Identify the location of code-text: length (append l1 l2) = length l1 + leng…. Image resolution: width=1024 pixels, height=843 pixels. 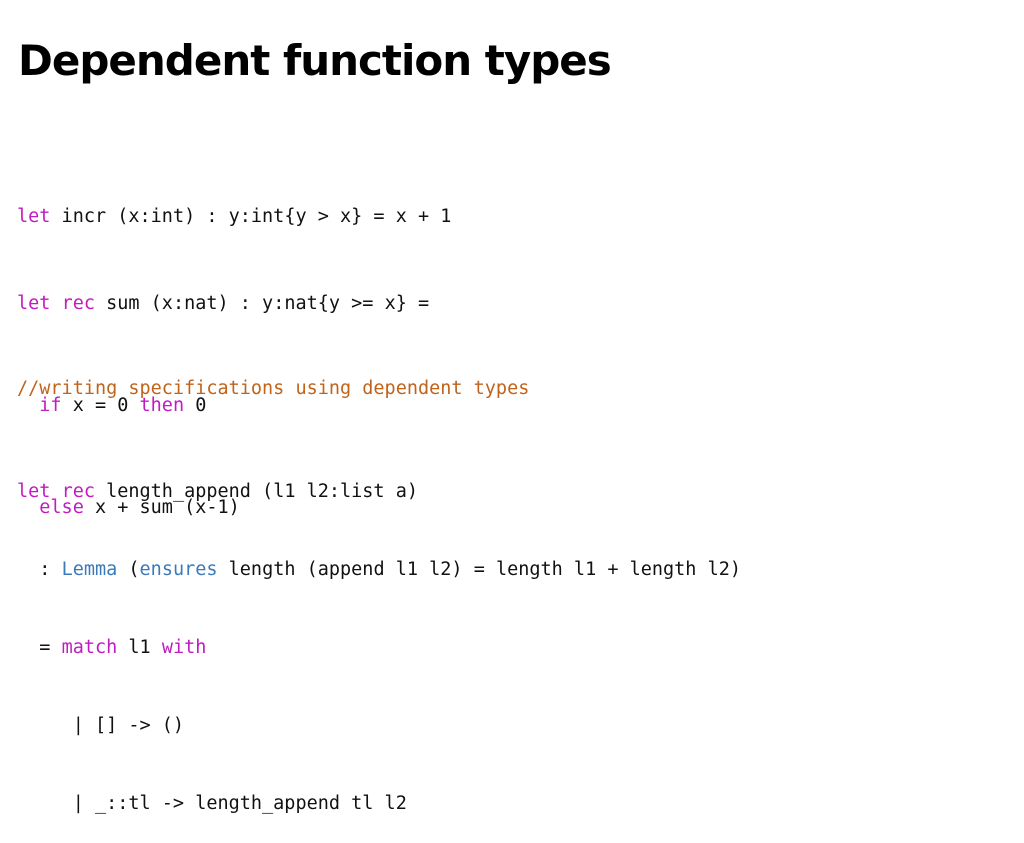
(479, 569).